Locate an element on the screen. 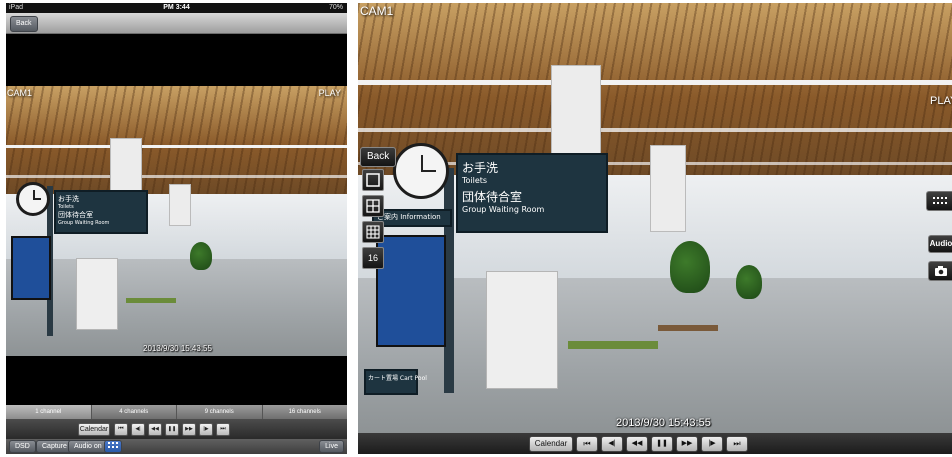 The image size is (952, 457). layout-2x2-icon is located at coordinates (373, 206).